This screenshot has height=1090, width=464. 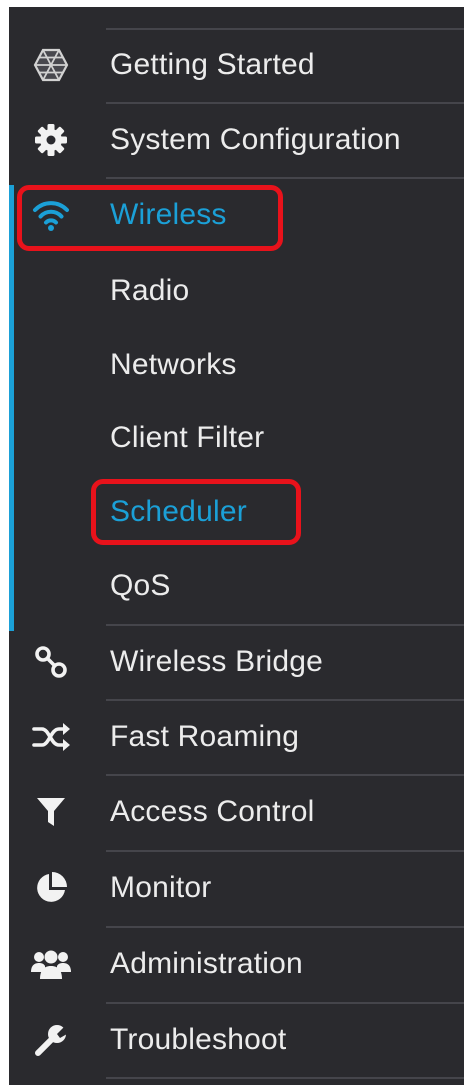 I want to click on sidebar-item-label: Access Control, so click(x=212, y=811).